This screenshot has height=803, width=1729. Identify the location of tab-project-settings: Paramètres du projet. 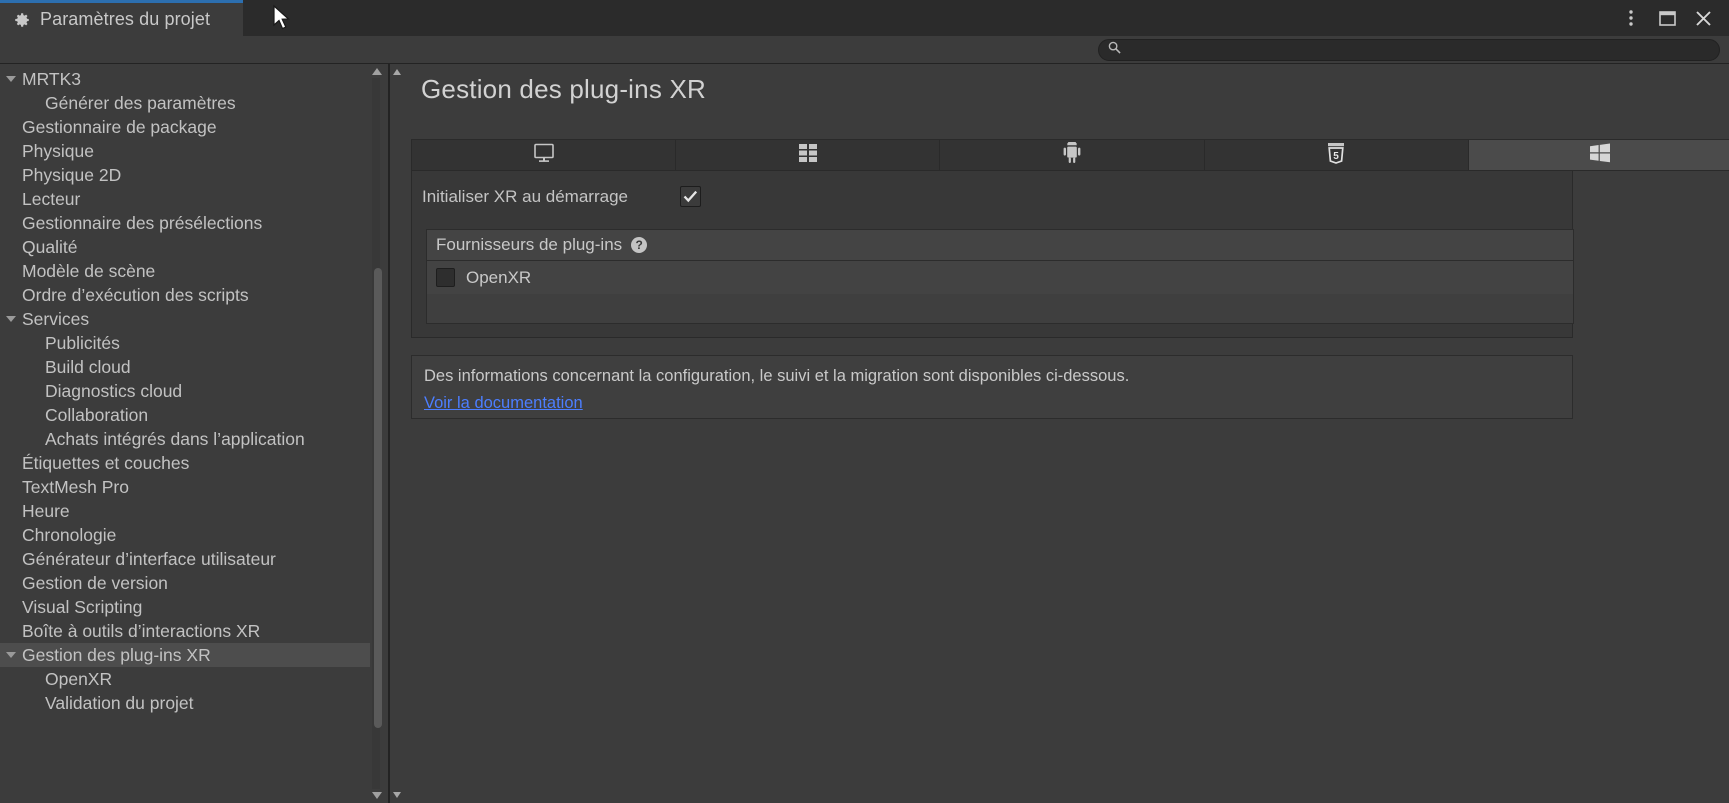
(121, 18).